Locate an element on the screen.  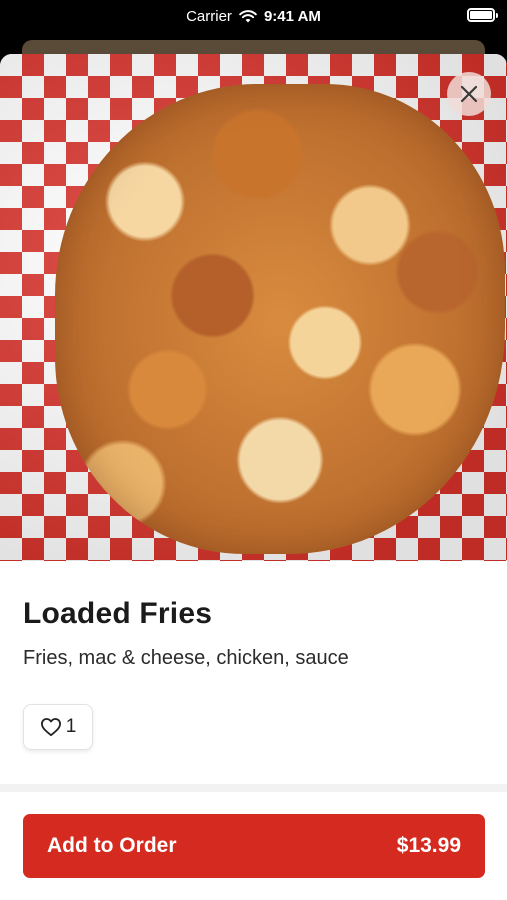
like-count: 1 is located at coordinates (71, 726).